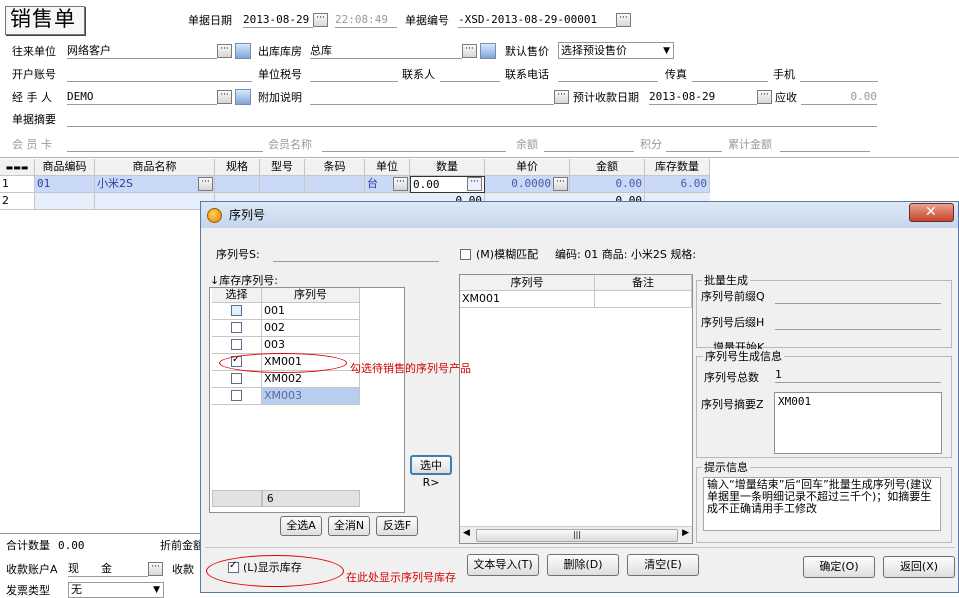 The width and height of the screenshot is (959, 598). I want to click on left-row-5-serial: XM002, so click(311, 379).